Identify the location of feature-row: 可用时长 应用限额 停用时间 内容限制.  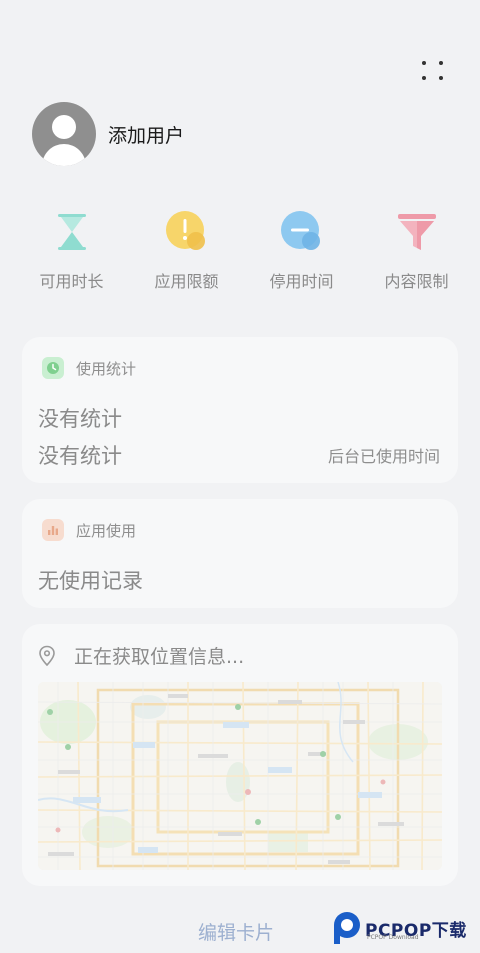
(240, 251).